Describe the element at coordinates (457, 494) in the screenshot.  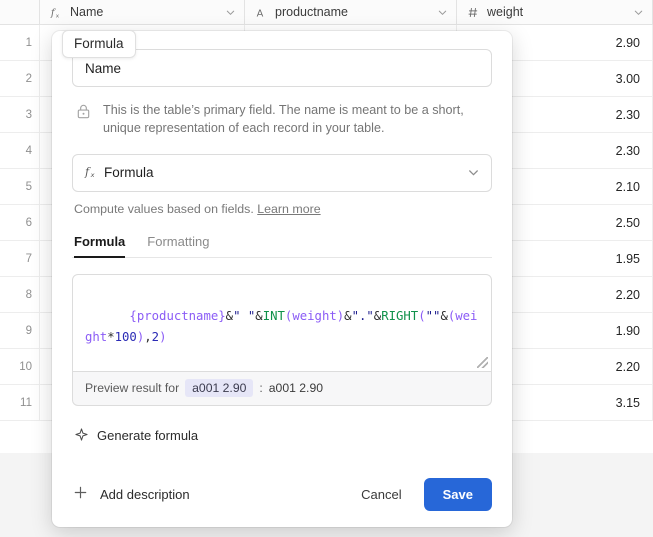
I see `save-button: Save` at that location.